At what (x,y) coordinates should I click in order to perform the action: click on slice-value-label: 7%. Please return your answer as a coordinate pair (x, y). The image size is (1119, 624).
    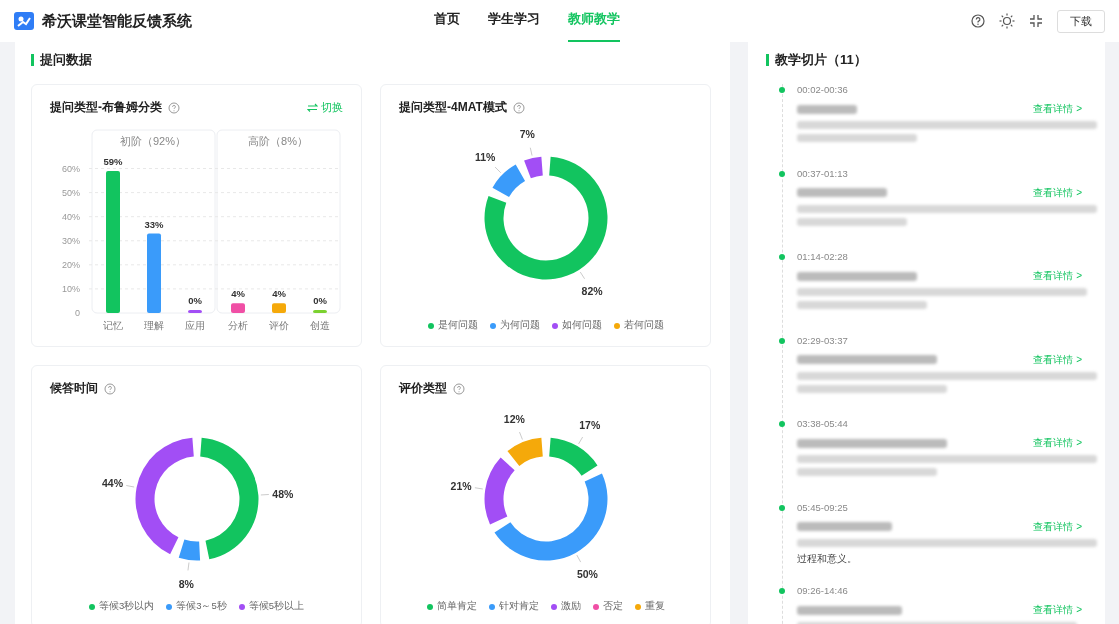
    Looking at the image, I should click on (527, 133).